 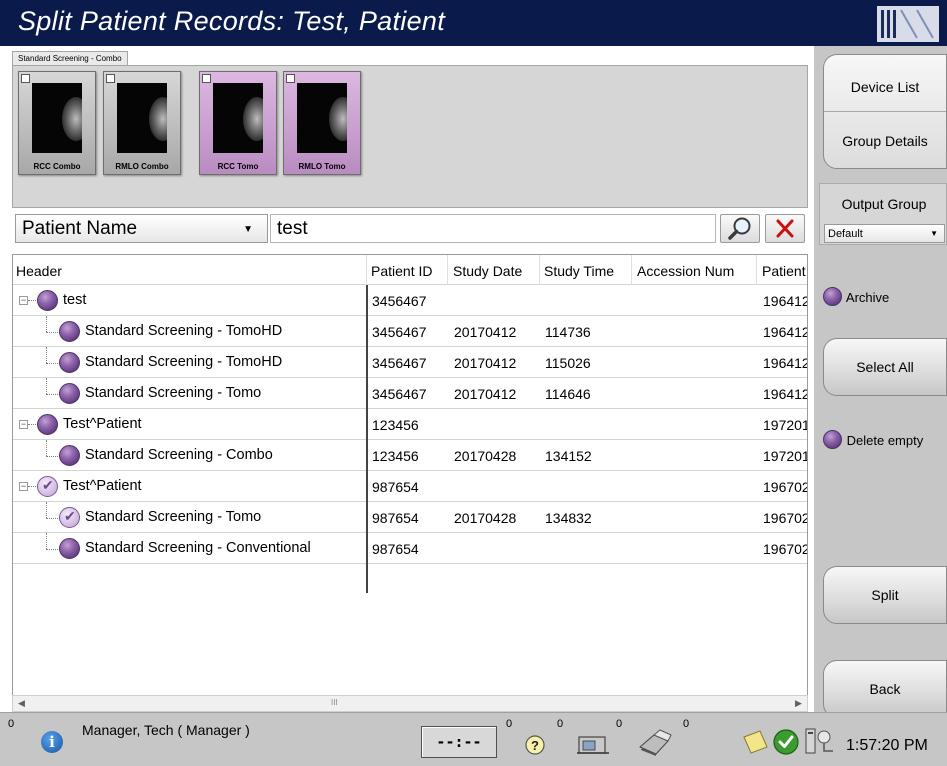 What do you see at coordinates (459, 742) in the screenshot?
I see `exposure-timer: --:--` at bounding box center [459, 742].